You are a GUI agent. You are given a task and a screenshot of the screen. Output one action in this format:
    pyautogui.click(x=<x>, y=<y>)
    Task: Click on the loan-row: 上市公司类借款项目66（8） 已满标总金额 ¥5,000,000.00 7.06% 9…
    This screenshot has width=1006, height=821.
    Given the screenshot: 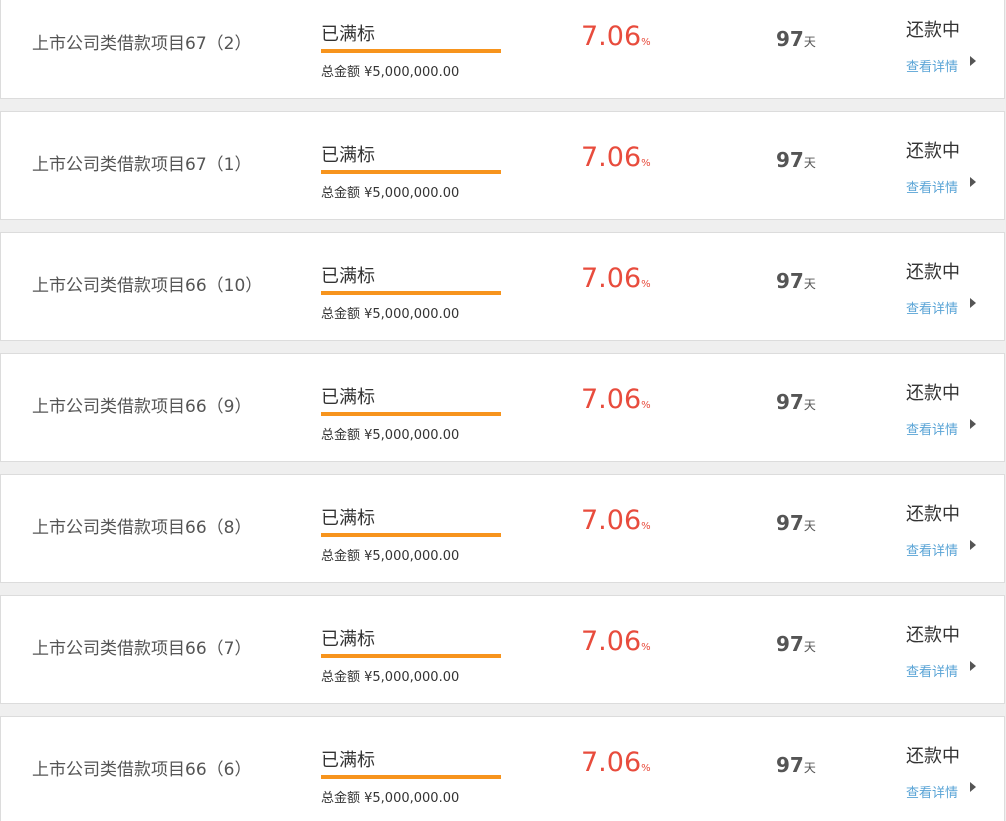 What is the action you would take?
    pyautogui.click(x=502, y=528)
    